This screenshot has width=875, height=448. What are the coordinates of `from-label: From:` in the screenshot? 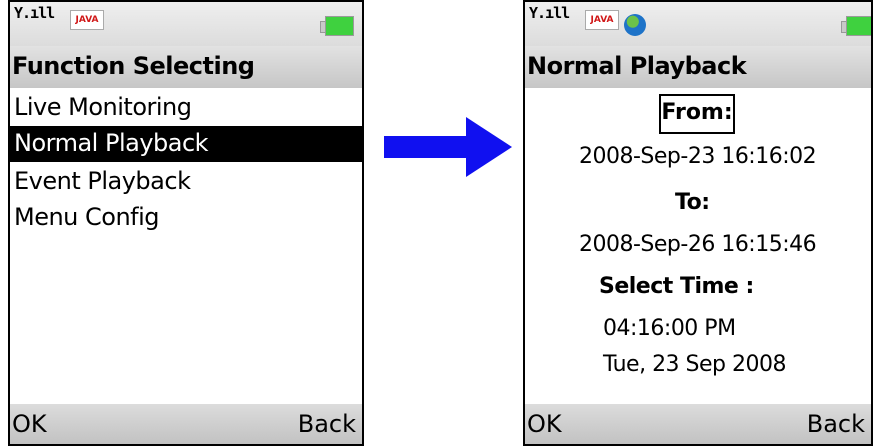 It's located at (697, 114).